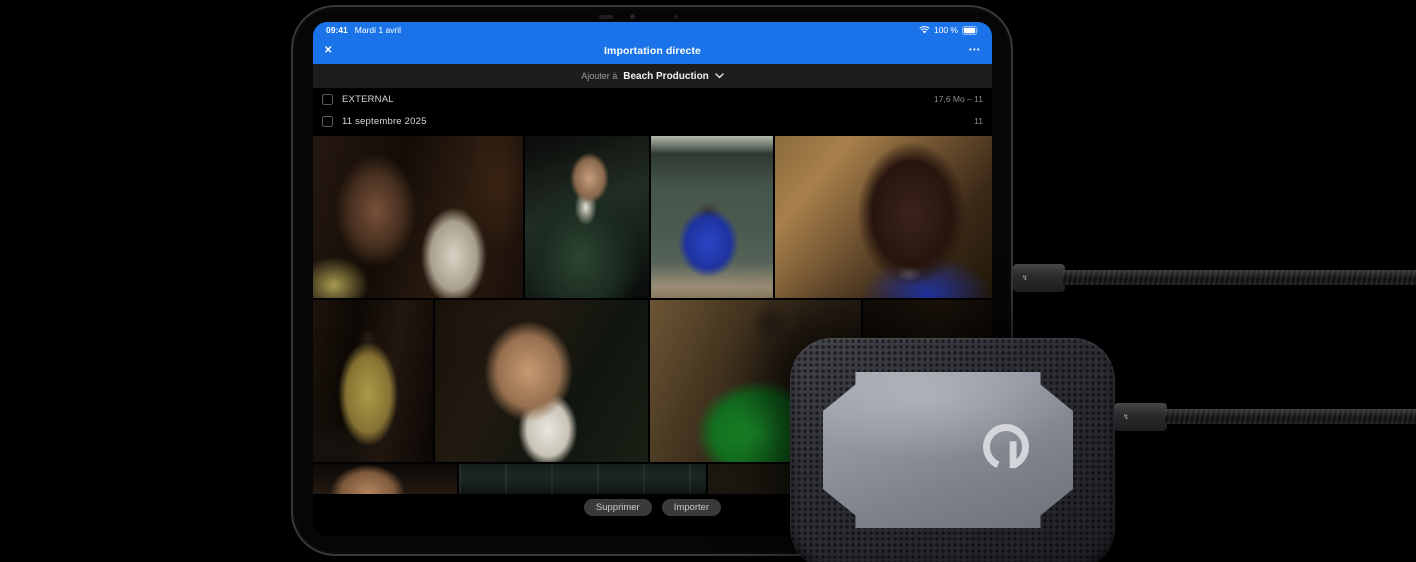  Describe the element at coordinates (606, 17) in the screenshot. I see `front-camera-pill` at that location.